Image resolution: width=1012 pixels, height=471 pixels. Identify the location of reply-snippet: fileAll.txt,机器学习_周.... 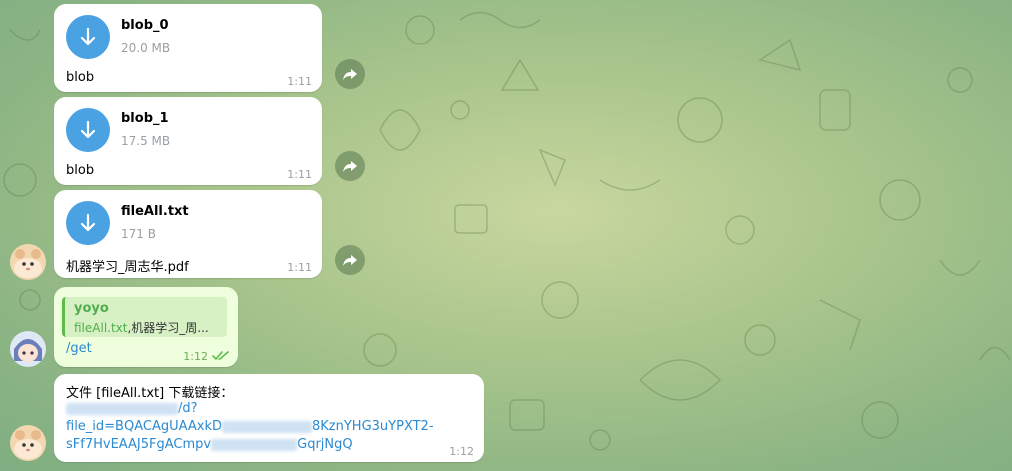
(141, 327).